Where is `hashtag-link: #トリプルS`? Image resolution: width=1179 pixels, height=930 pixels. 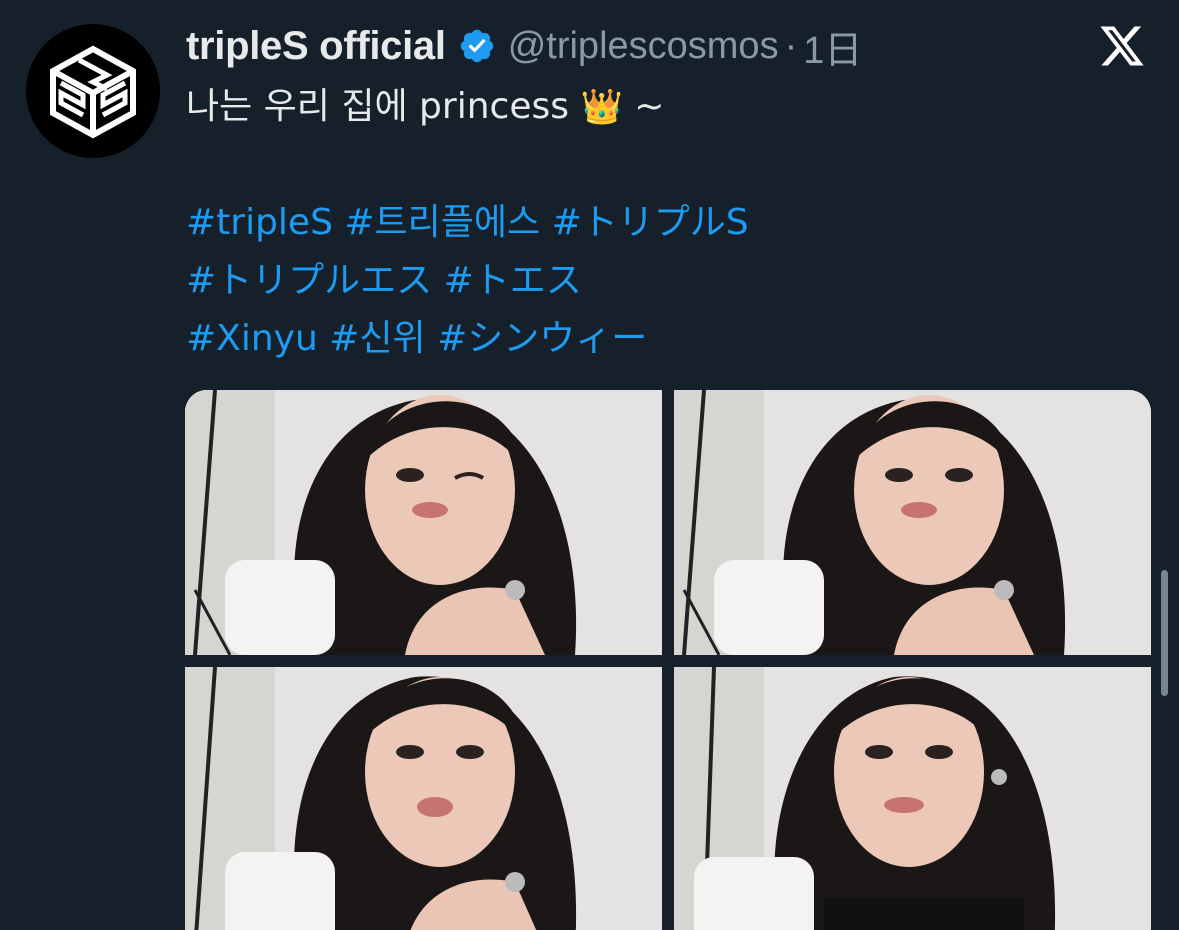 hashtag-link: #トリプルS is located at coordinates (650, 222).